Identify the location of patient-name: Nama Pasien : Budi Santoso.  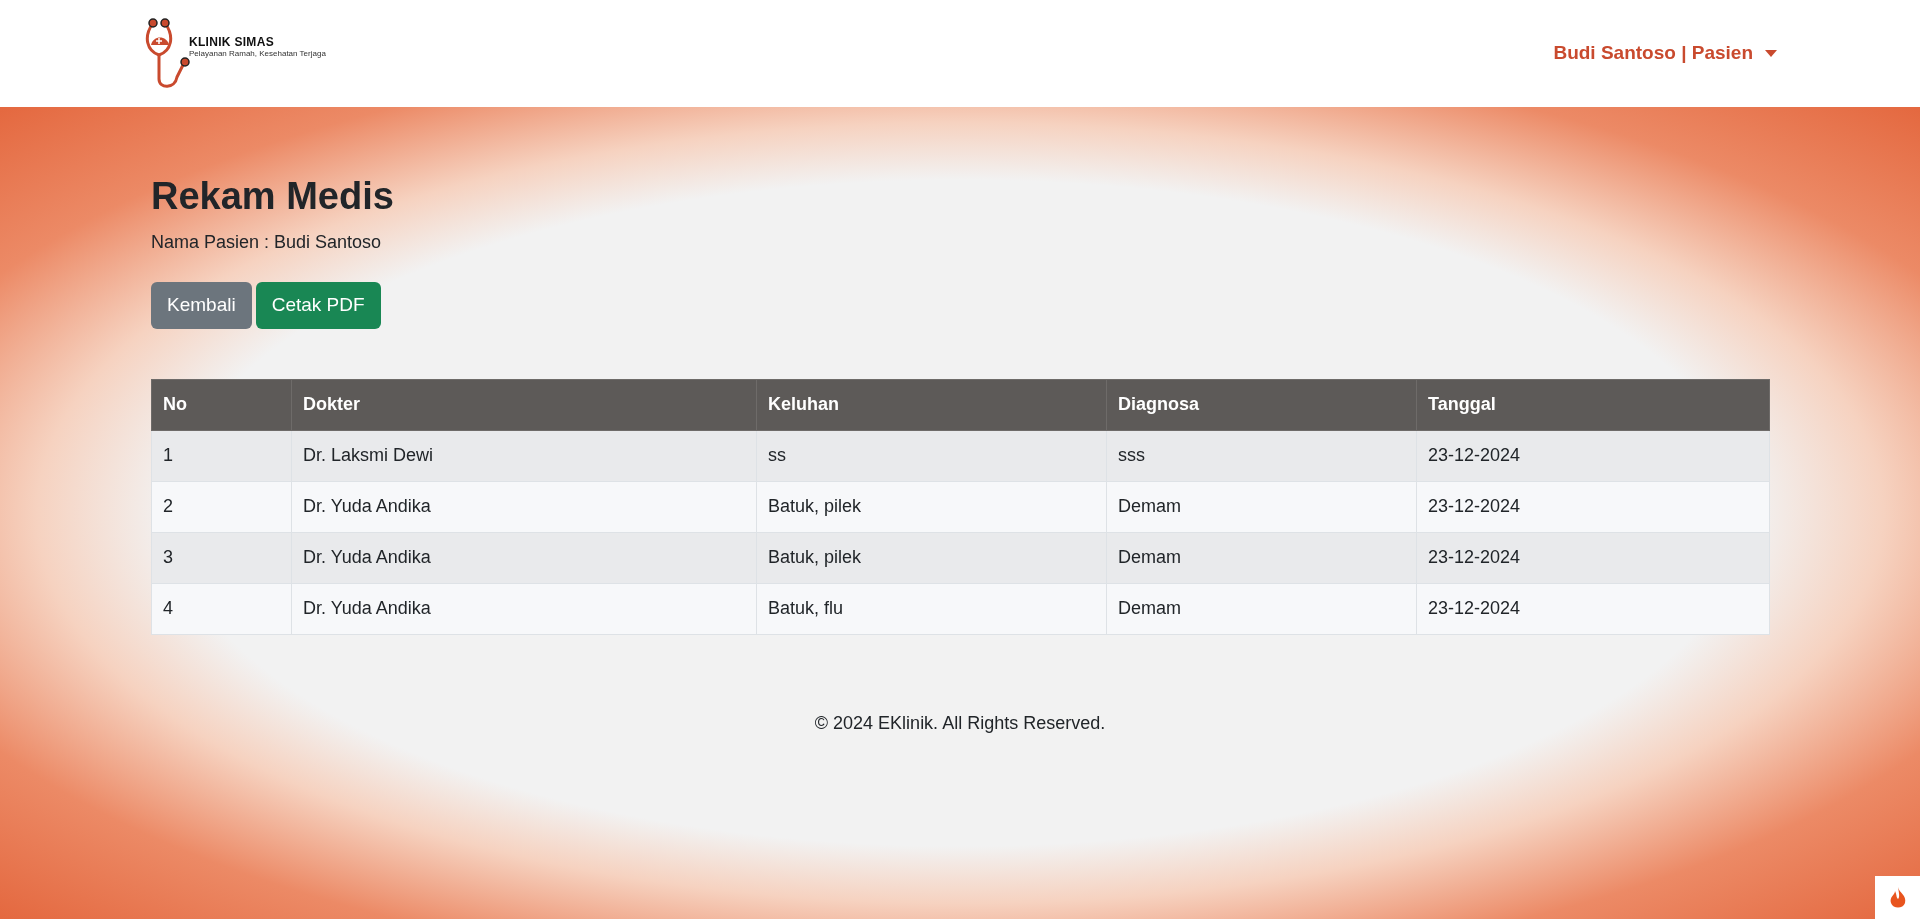
(267, 242).